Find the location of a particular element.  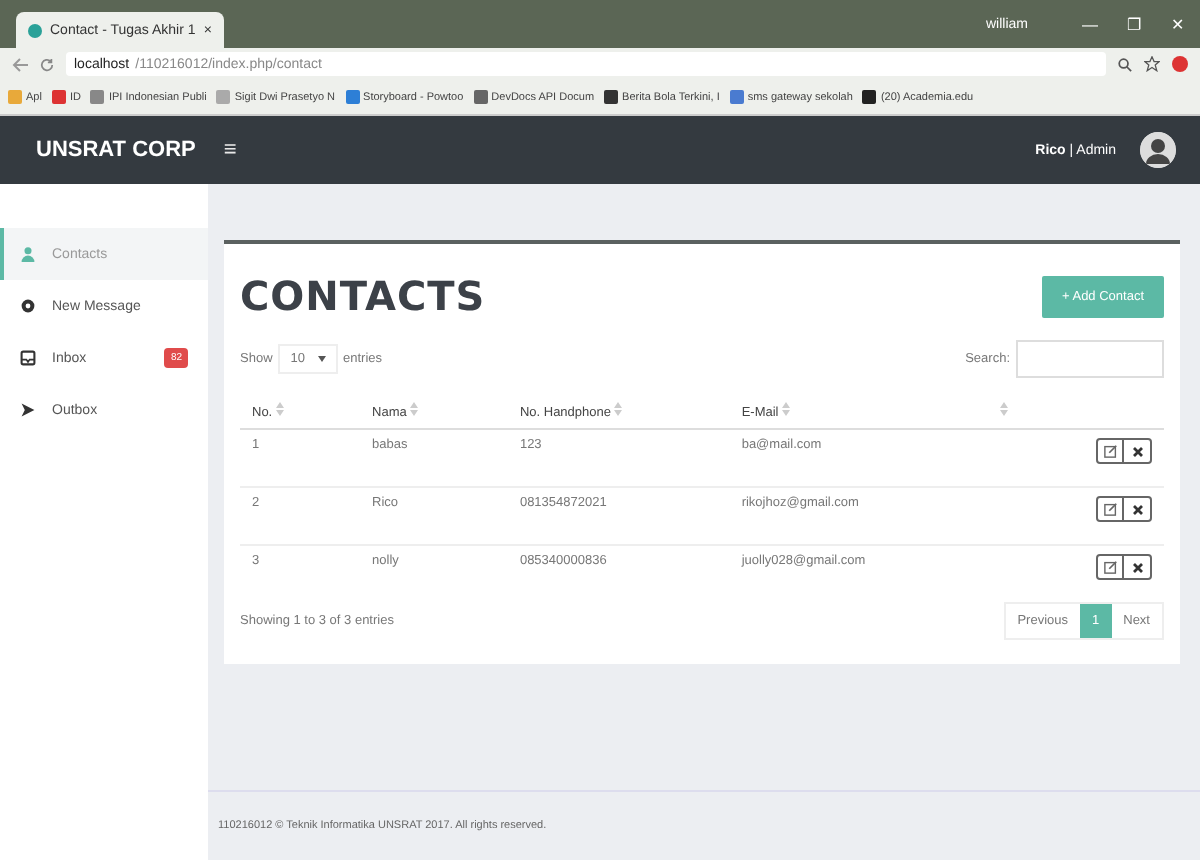

dropdown-caret-icon is located at coordinates (321, 359).